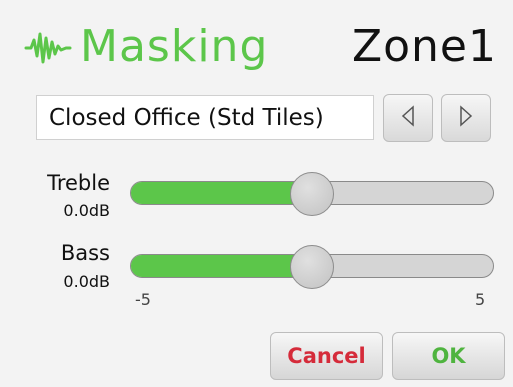  Describe the element at coordinates (424, 46) in the screenshot. I see `zone-label: Zone1` at that location.